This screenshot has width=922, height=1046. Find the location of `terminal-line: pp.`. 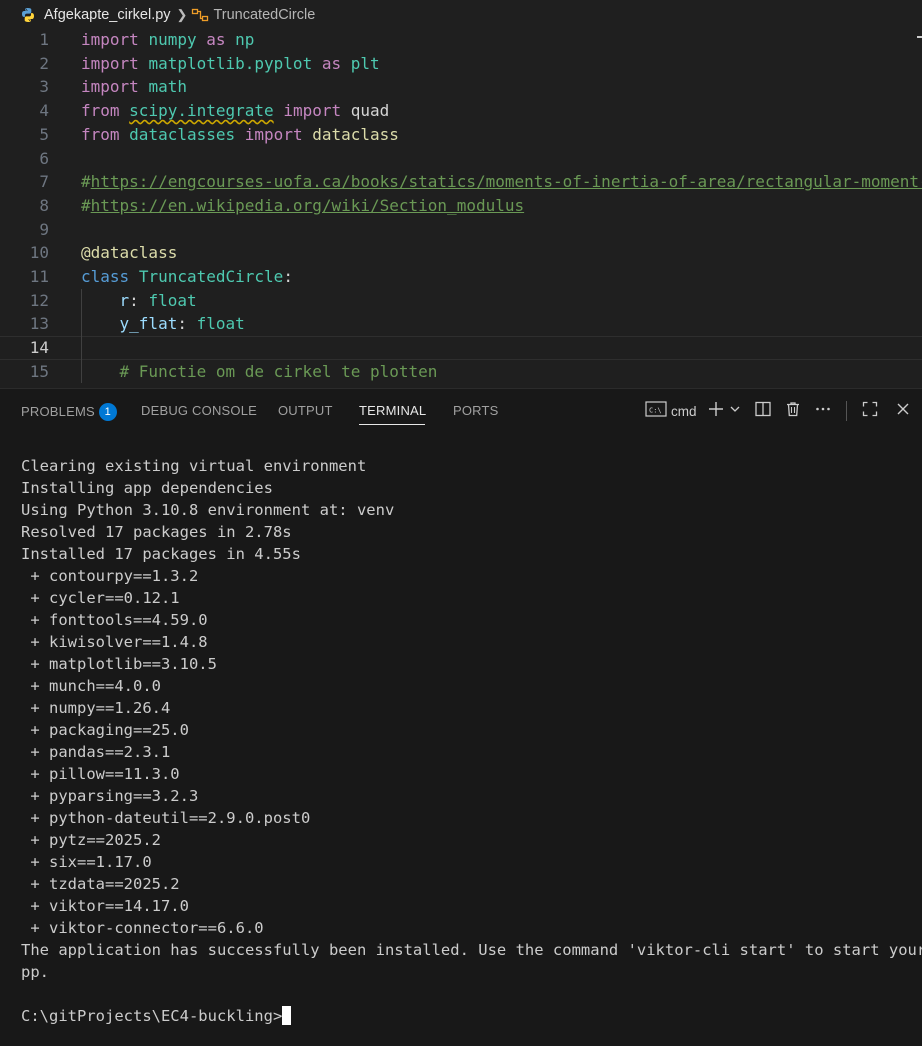

terminal-line: pp. is located at coordinates (35, 972).